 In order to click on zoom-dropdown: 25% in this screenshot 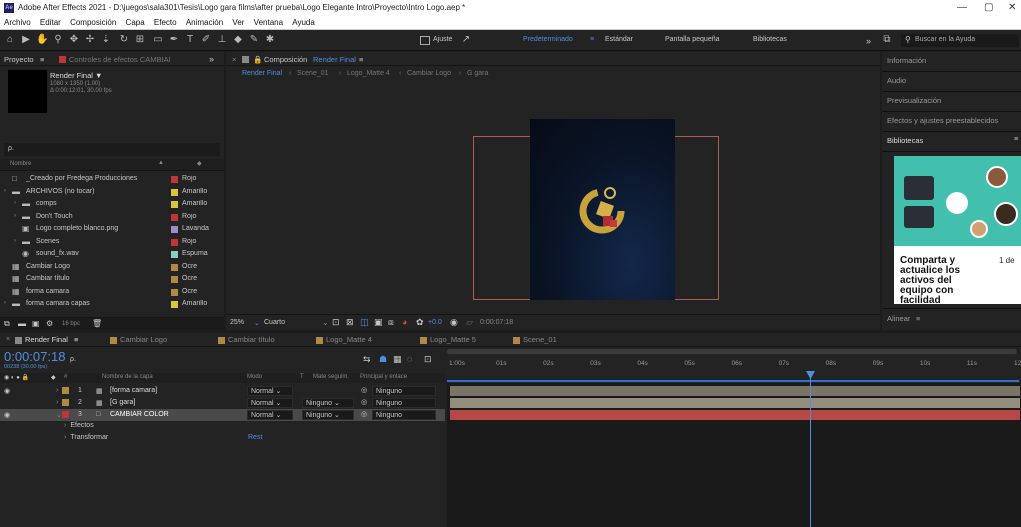, I will do `click(237, 322)`.